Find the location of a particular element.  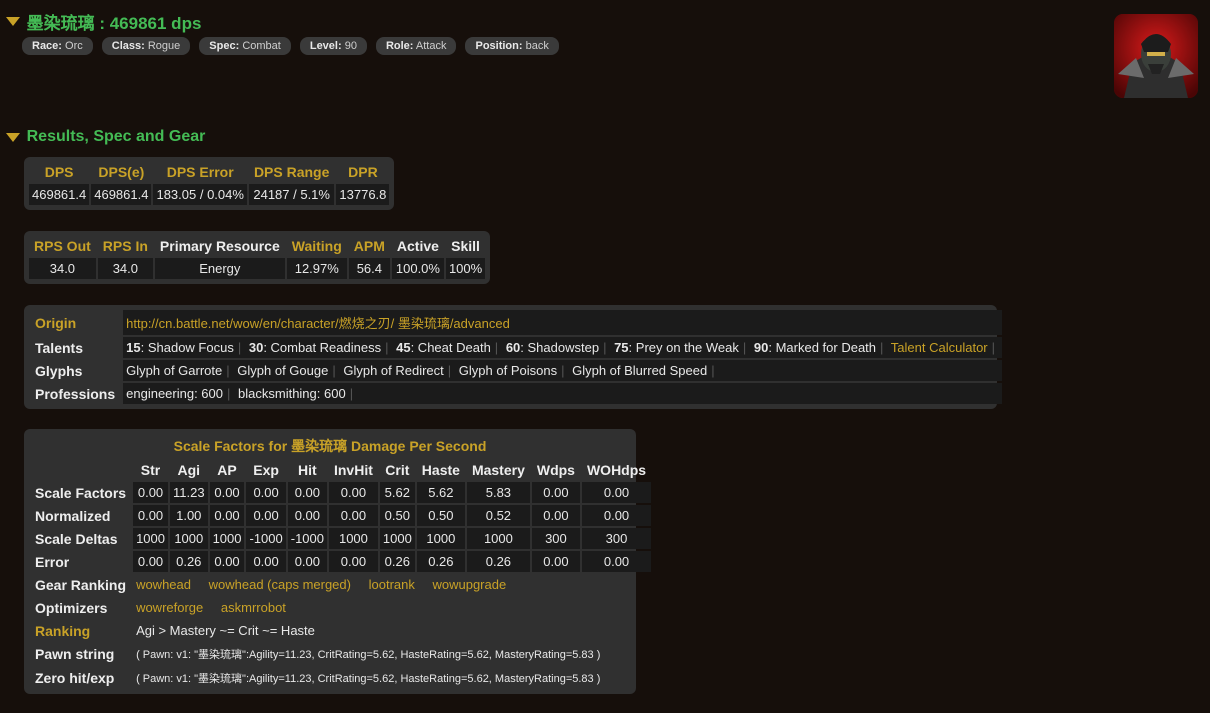

profession-item: blacksmithing: 600 is located at coordinates (292, 393).